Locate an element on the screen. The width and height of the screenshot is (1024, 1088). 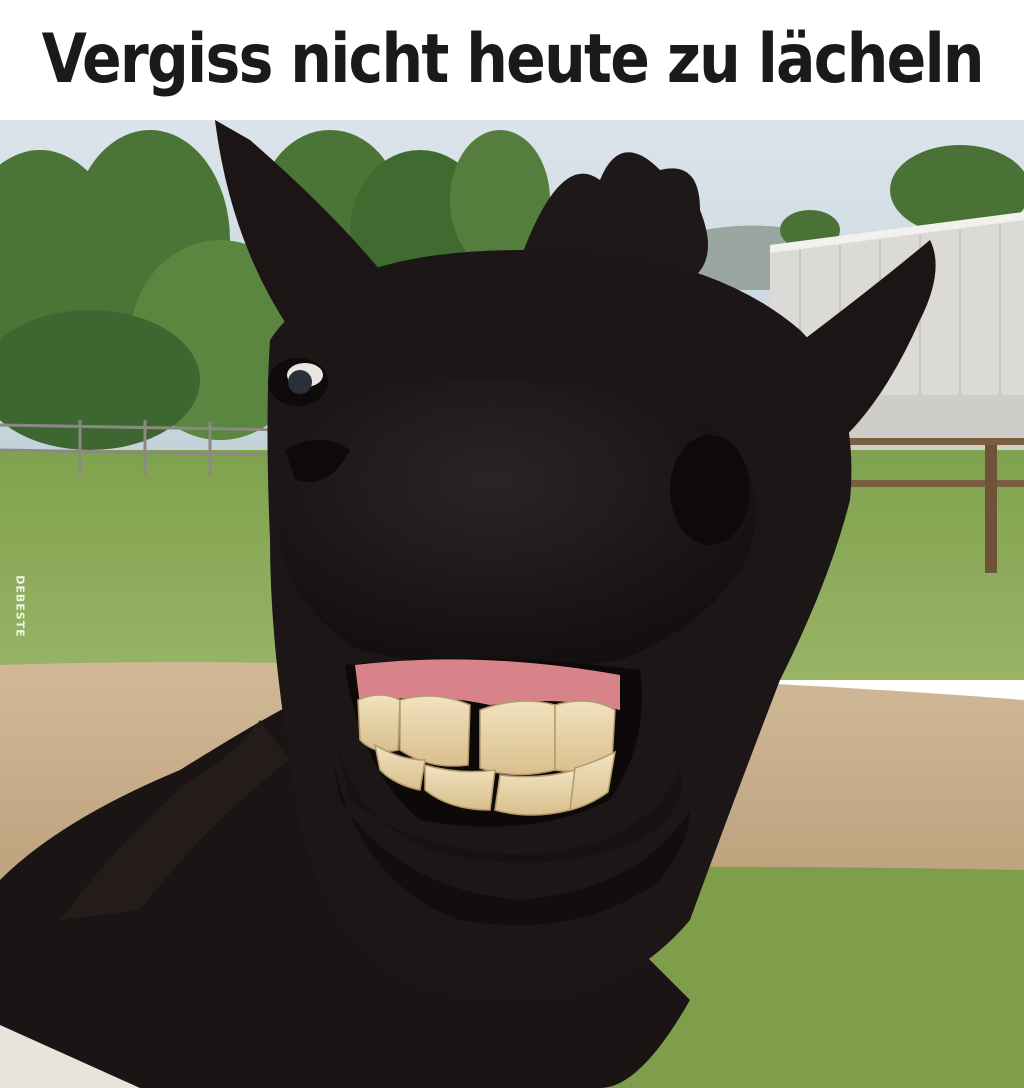
horse-nostril-right is located at coordinates (710, 490).